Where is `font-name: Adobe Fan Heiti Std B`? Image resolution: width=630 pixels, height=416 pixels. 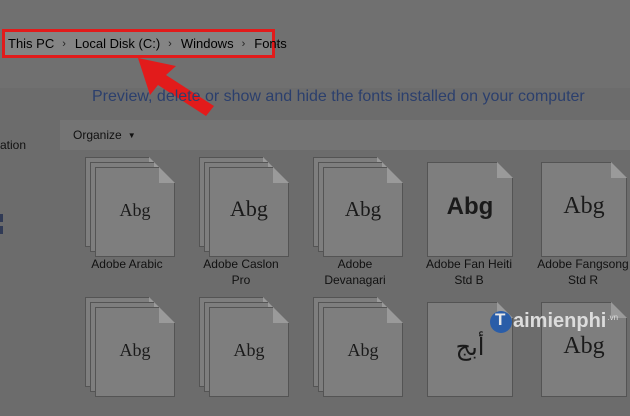
font-name: Adobe Fan Heiti Std B is located at coordinates (469, 272).